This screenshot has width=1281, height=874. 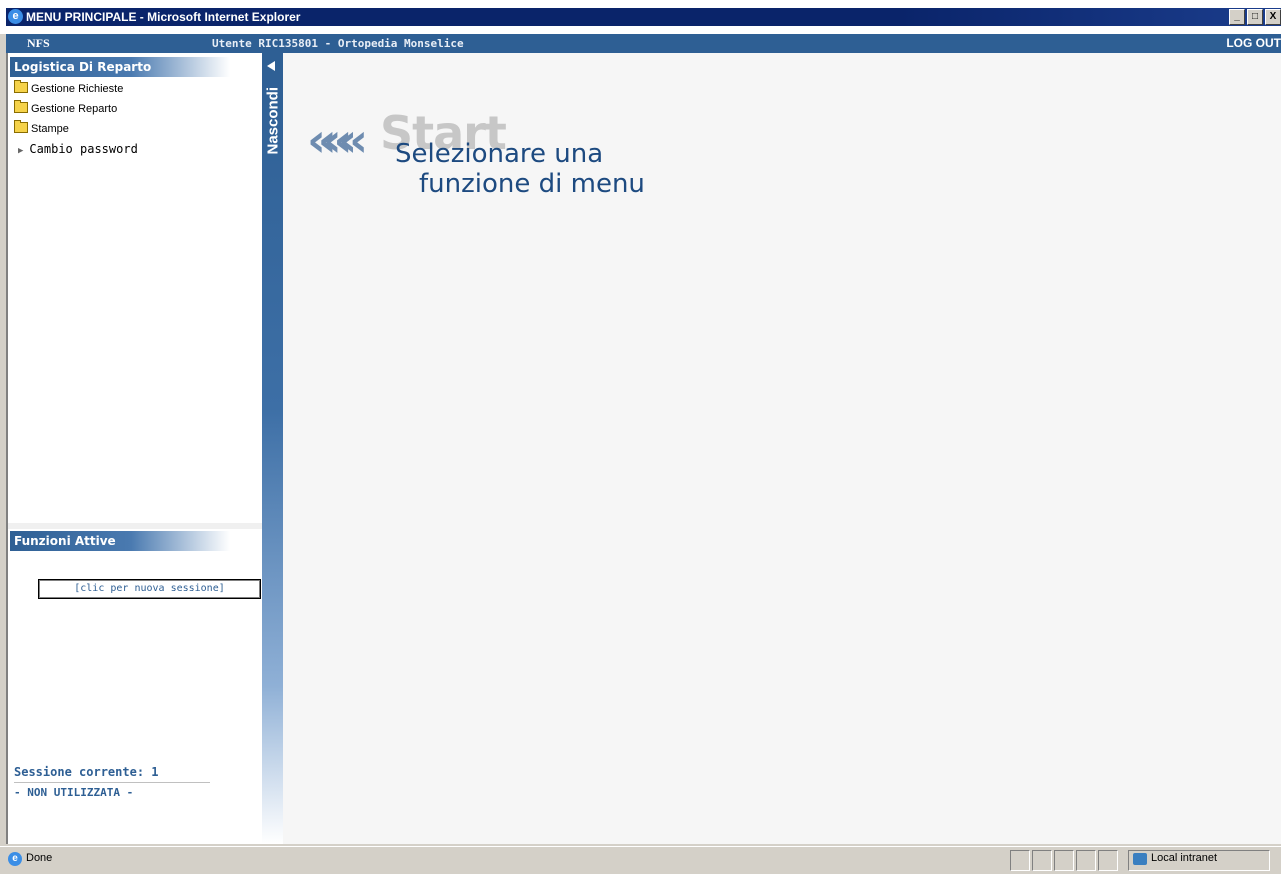 I want to click on select-function-prompt: Selezionare una funzione di menu, so click(x=520, y=169).